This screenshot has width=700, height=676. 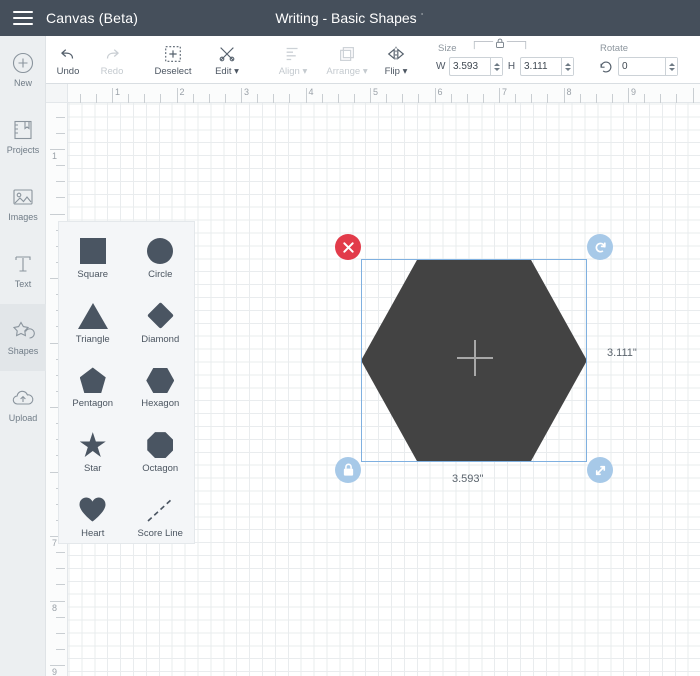 What do you see at coordinates (600, 247) in the screenshot?
I see `rotate-handle` at bounding box center [600, 247].